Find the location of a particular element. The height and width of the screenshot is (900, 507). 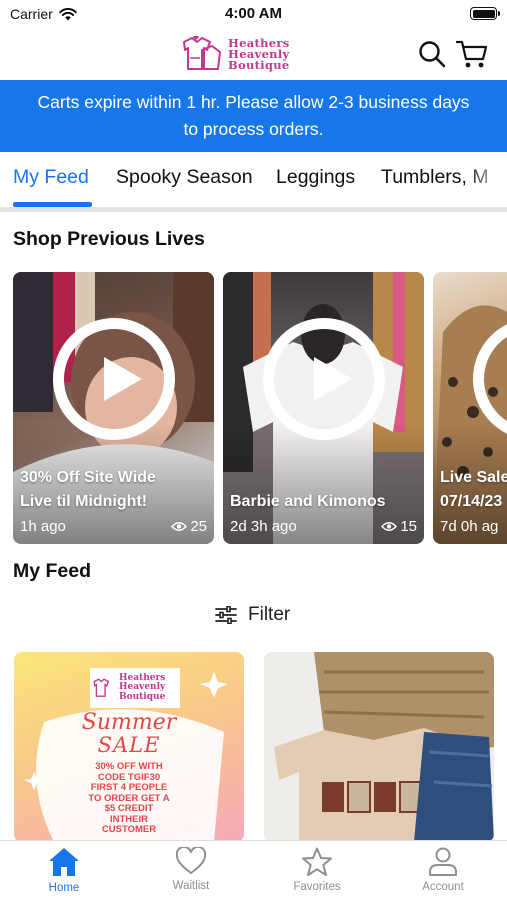

tabbar-waitlist-label: Waitlist is located at coordinates (191, 886).